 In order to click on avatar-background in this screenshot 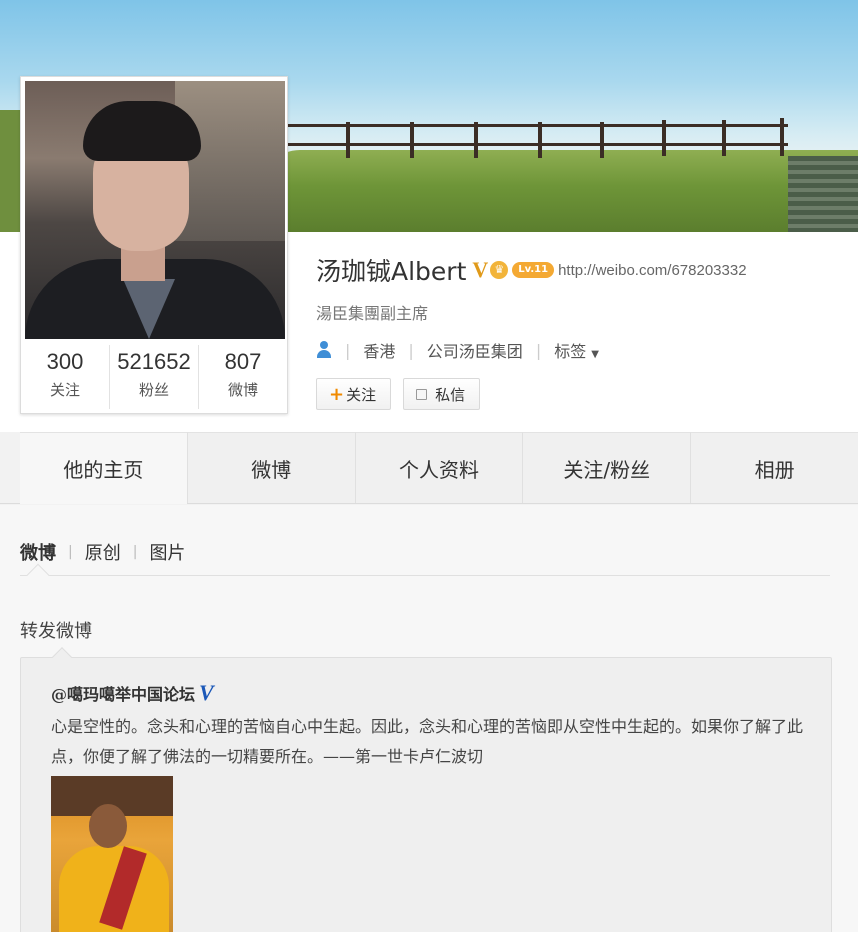, I will do `click(230, 161)`.